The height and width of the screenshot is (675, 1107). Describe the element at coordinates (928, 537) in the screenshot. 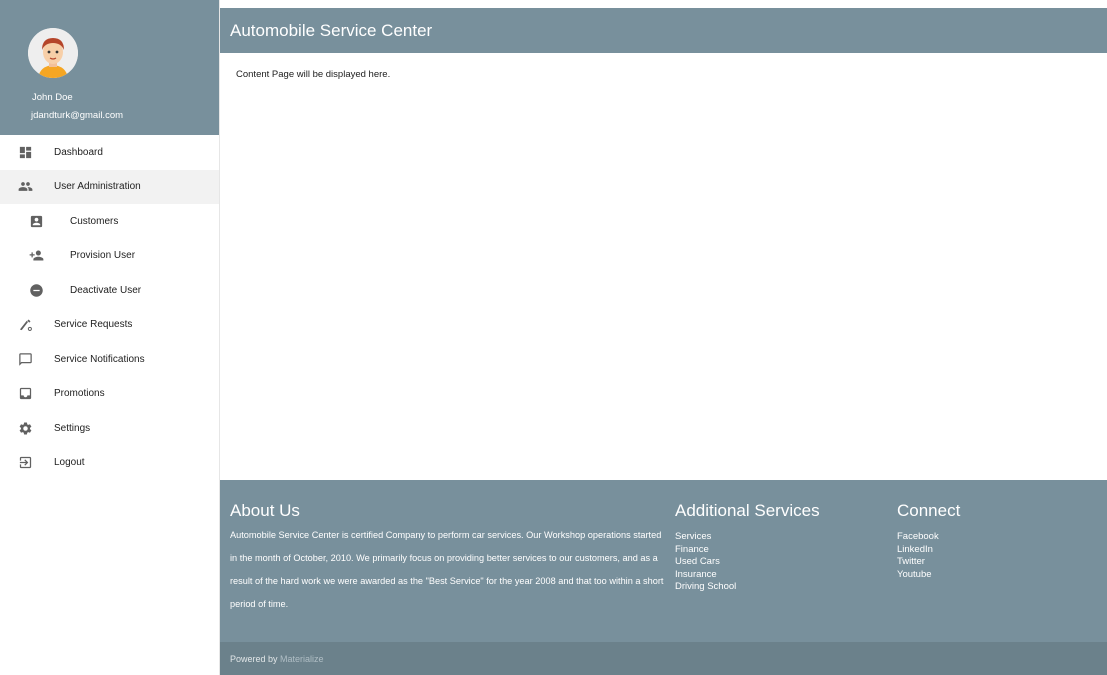

I see `footer-link-facebook: Facebook` at that location.